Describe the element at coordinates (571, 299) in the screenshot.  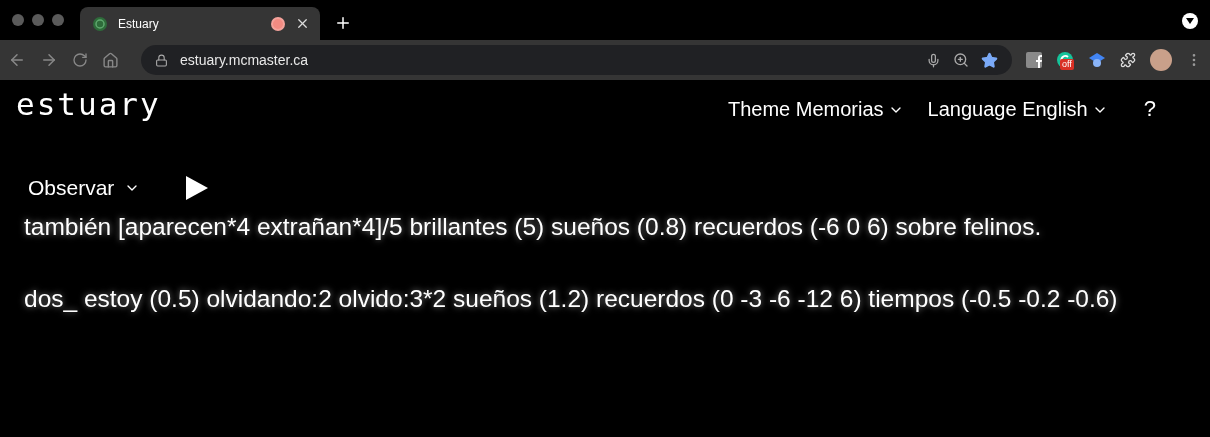
I see `code-line: dos_ estoy (0.5) olvidando:2 olvido:3*2 sueños (1.2) recuerdos (0 -3 -6 -12 6) tiempos (-0.5 -0.2 -0.6)` at that location.